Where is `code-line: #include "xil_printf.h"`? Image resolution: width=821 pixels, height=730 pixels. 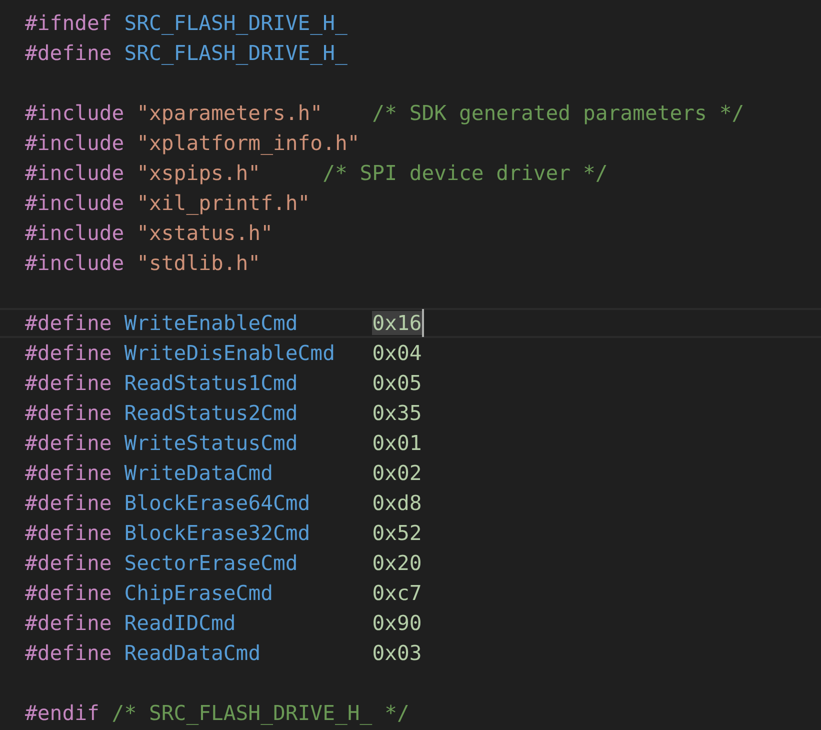
code-line: #include "xil_printf.h" is located at coordinates (167, 203).